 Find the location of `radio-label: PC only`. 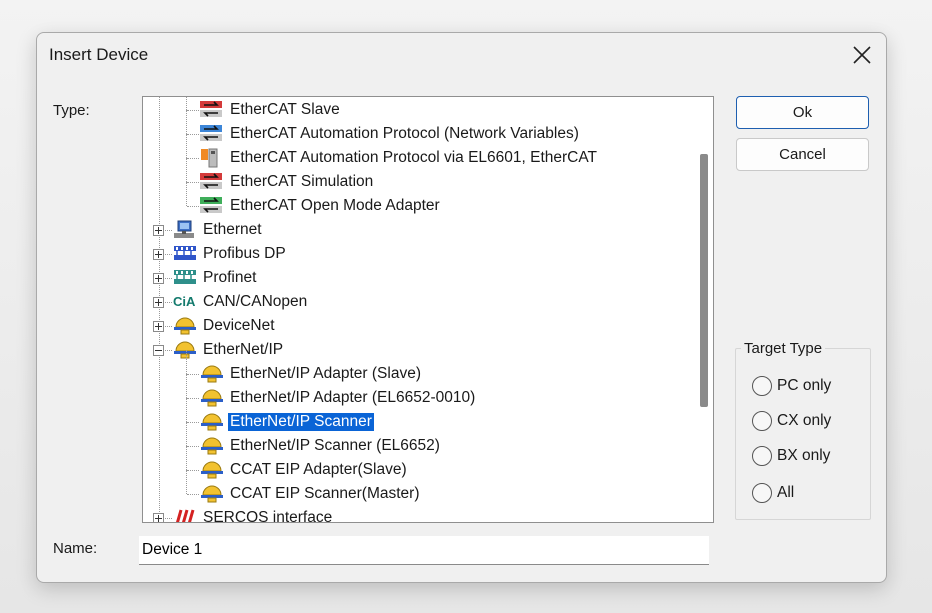

radio-label: PC only is located at coordinates (804, 385).